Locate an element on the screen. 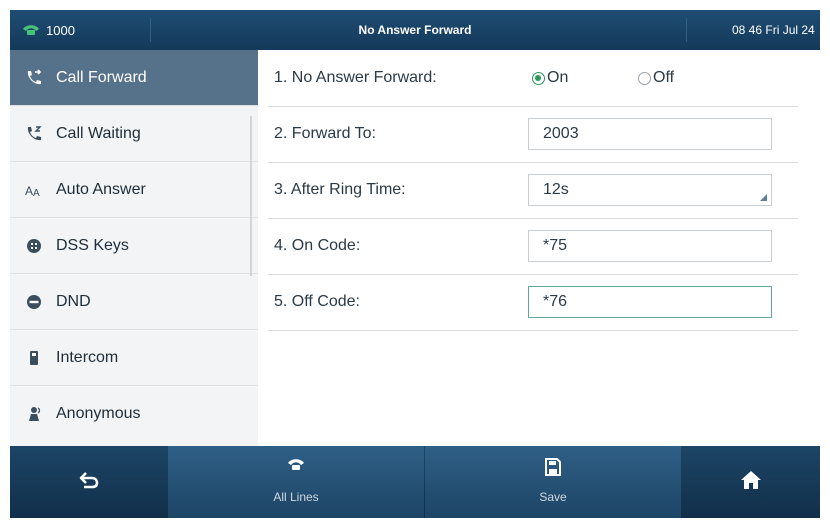 Image resolution: width=830 pixels, height=528 pixels. after-ring-time-value: 12s is located at coordinates (556, 189).